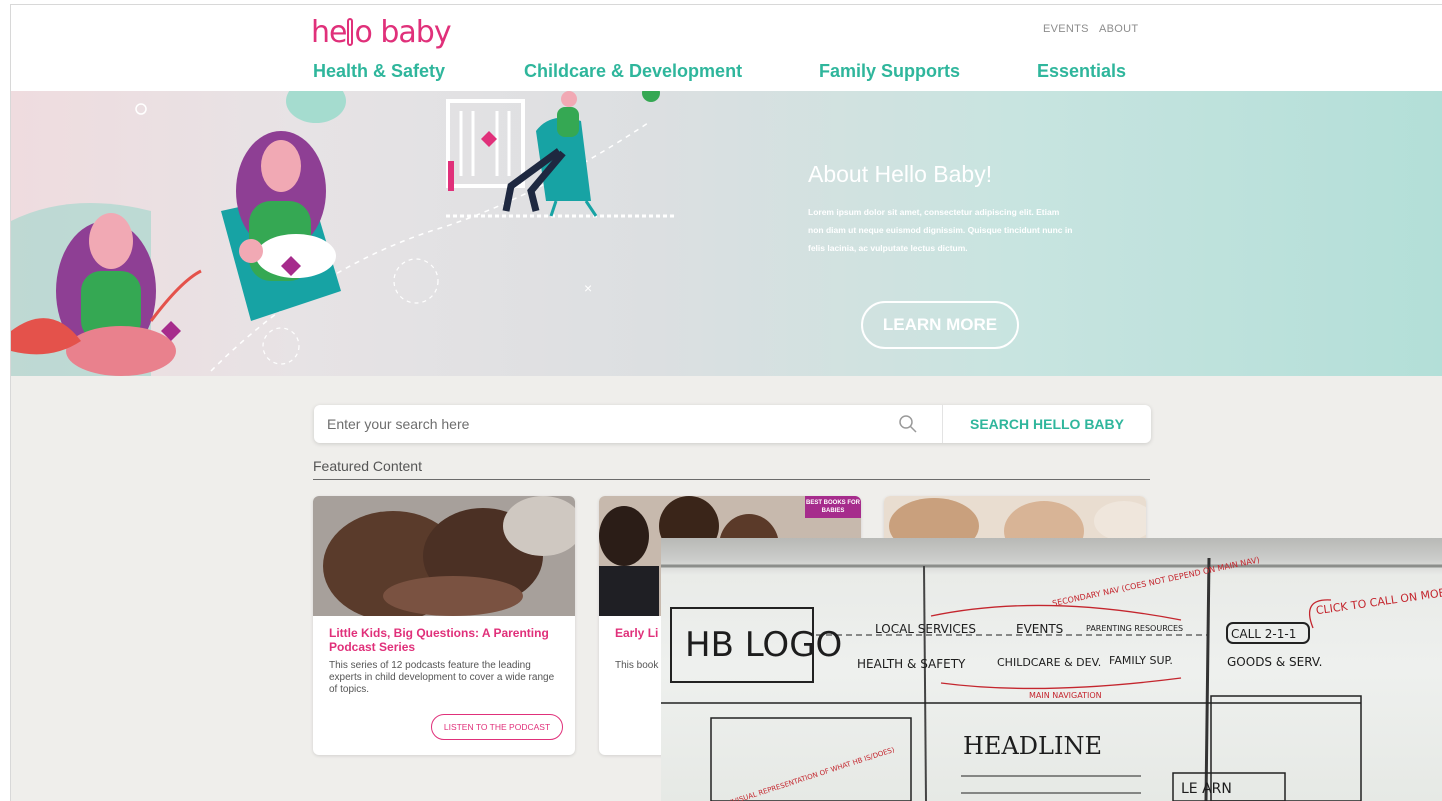  I want to click on search-bar: SEARCH HELLO BABY, so click(732, 424).